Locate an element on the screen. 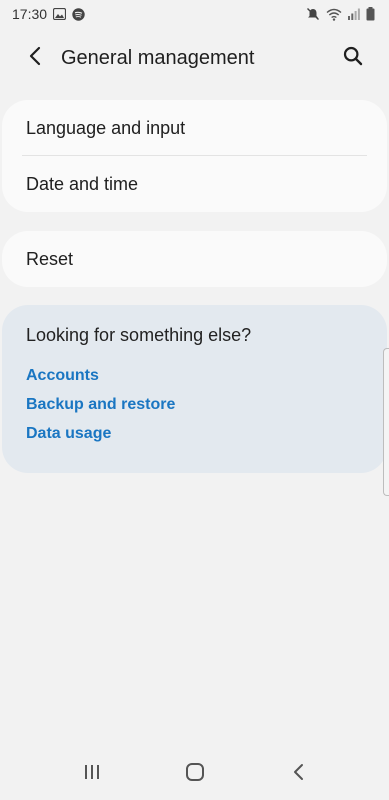  settings-group-1: Language and input Date and time is located at coordinates (194, 156).